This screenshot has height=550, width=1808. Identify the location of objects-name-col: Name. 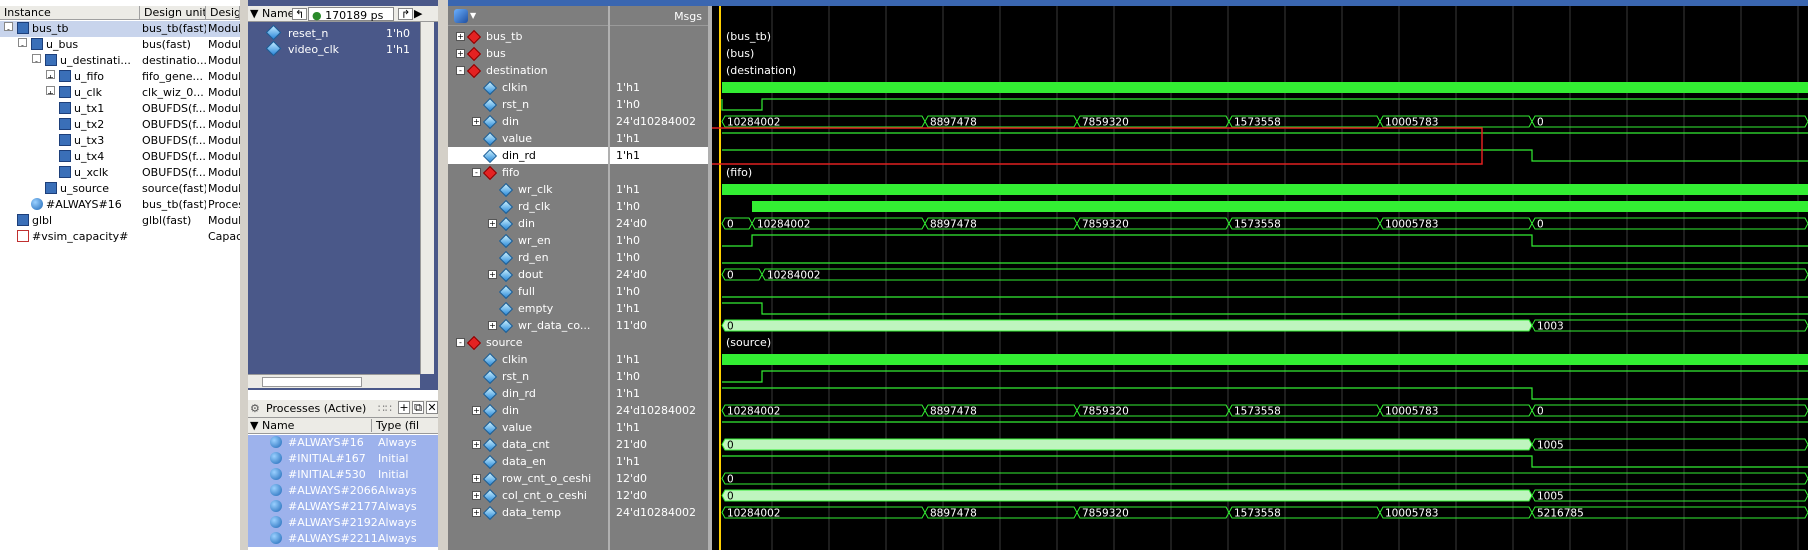
(278, 14).